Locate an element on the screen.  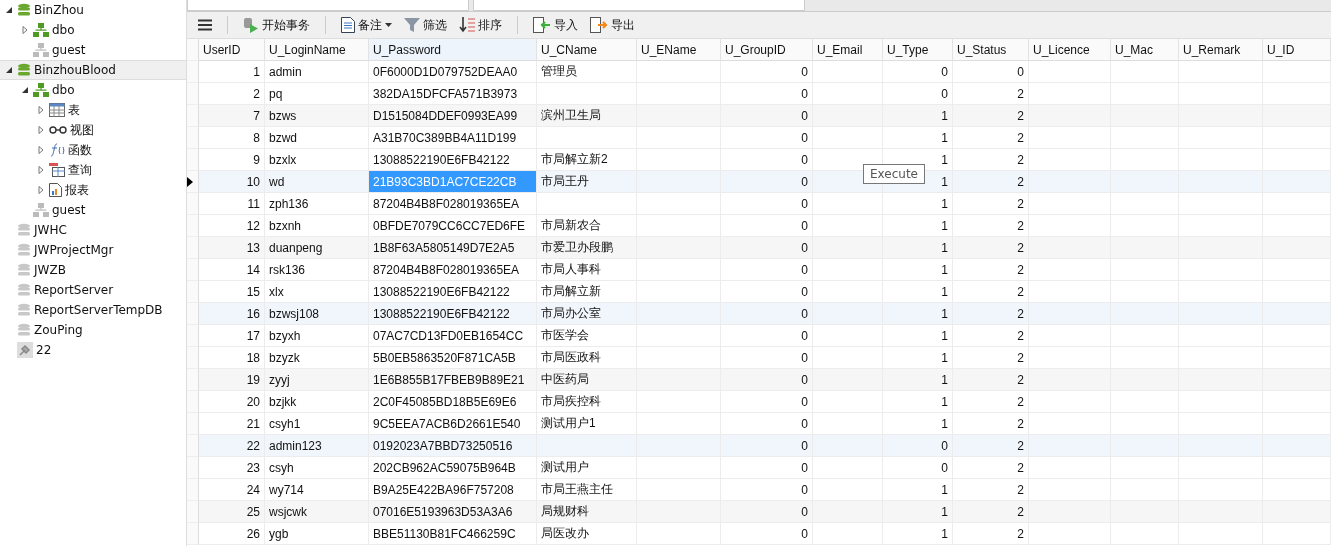
tooltip: Execute is located at coordinates (894, 174).